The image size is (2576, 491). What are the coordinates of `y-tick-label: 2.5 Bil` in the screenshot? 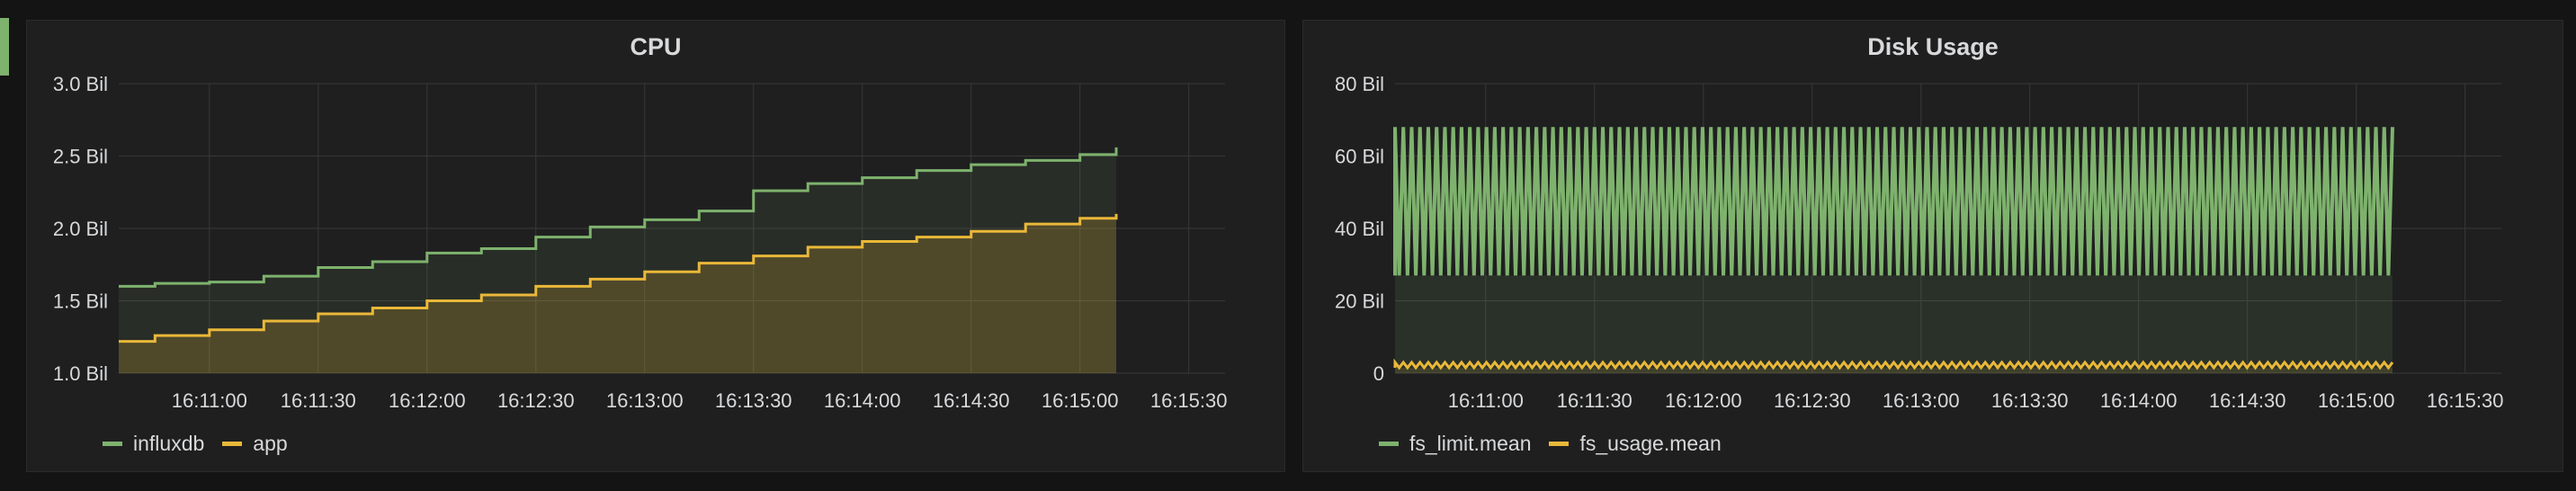 It's located at (80, 157).